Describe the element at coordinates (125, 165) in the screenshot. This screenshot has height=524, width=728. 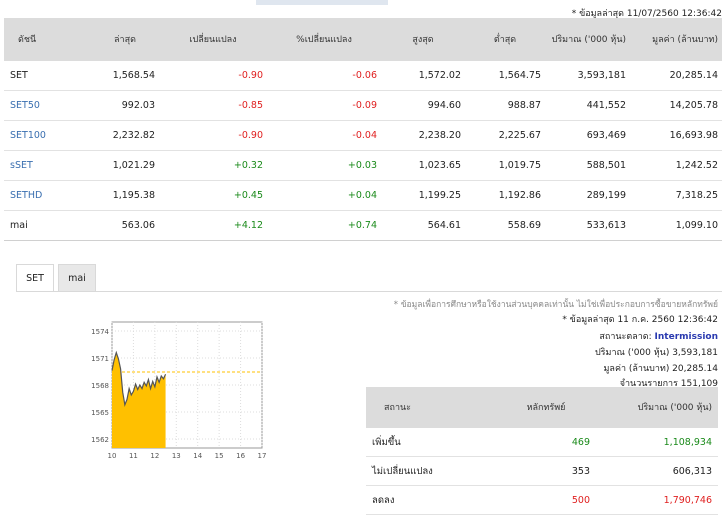
I see `index-last: 1,021.29` at that location.